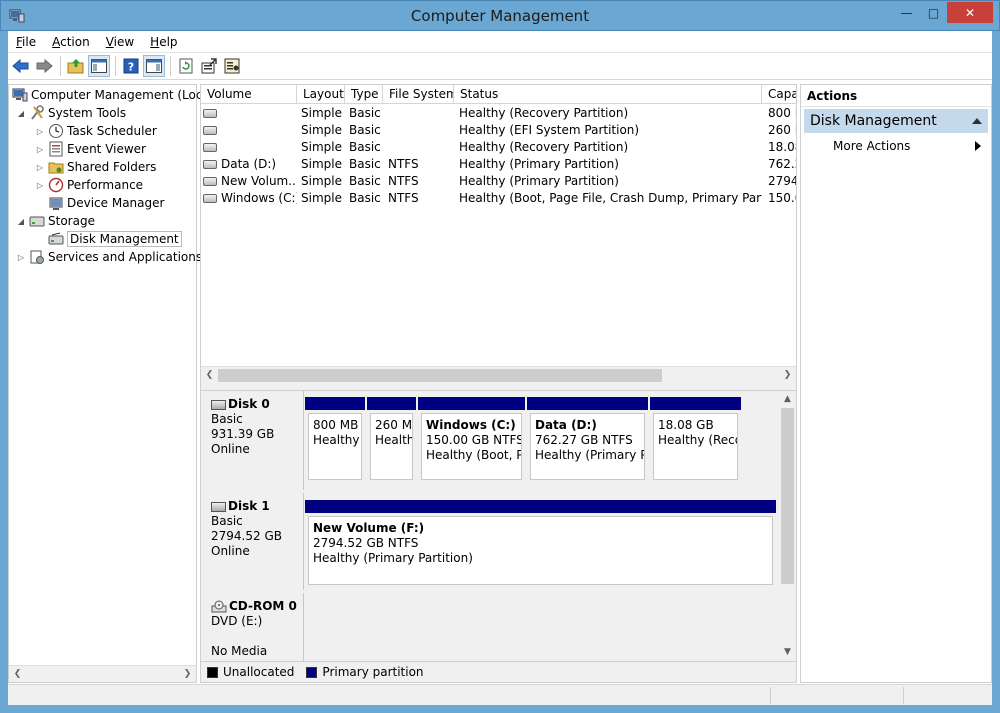  I want to click on menu-view: View, so click(120, 42).